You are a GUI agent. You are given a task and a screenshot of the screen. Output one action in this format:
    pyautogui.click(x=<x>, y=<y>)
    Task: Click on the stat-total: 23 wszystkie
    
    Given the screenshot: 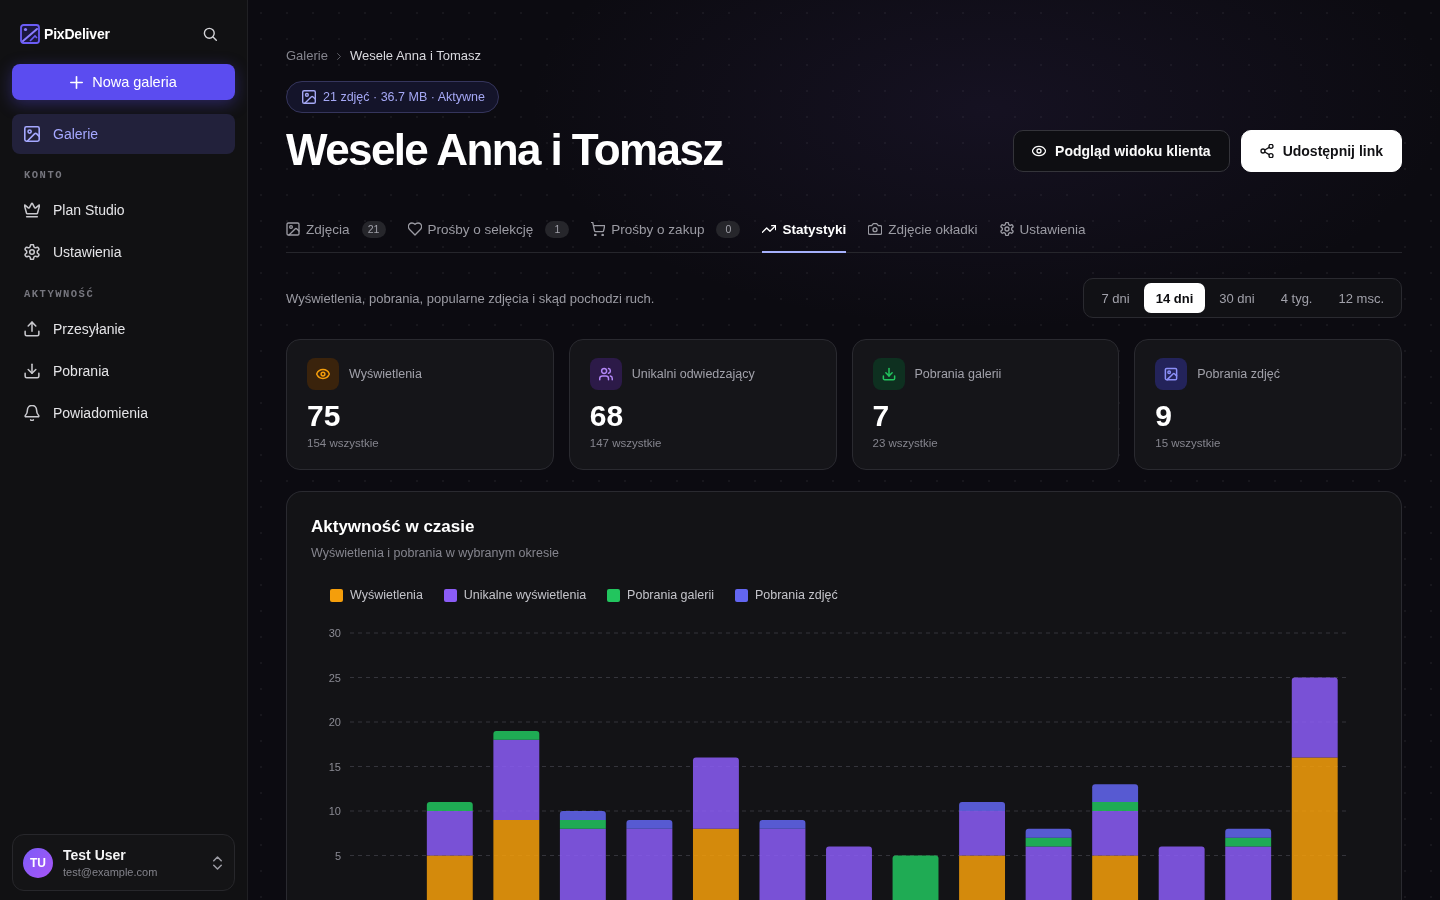 What is the action you would take?
    pyautogui.click(x=905, y=443)
    